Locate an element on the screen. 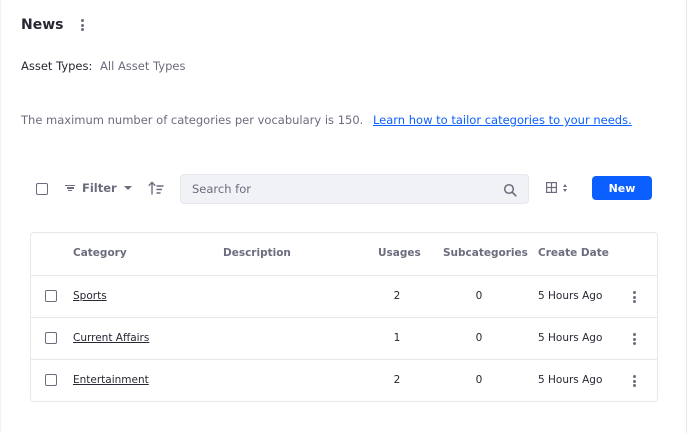 The height and width of the screenshot is (433, 687). asset-types: Asset Types: All Asset Types is located at coordinates (103, 66).